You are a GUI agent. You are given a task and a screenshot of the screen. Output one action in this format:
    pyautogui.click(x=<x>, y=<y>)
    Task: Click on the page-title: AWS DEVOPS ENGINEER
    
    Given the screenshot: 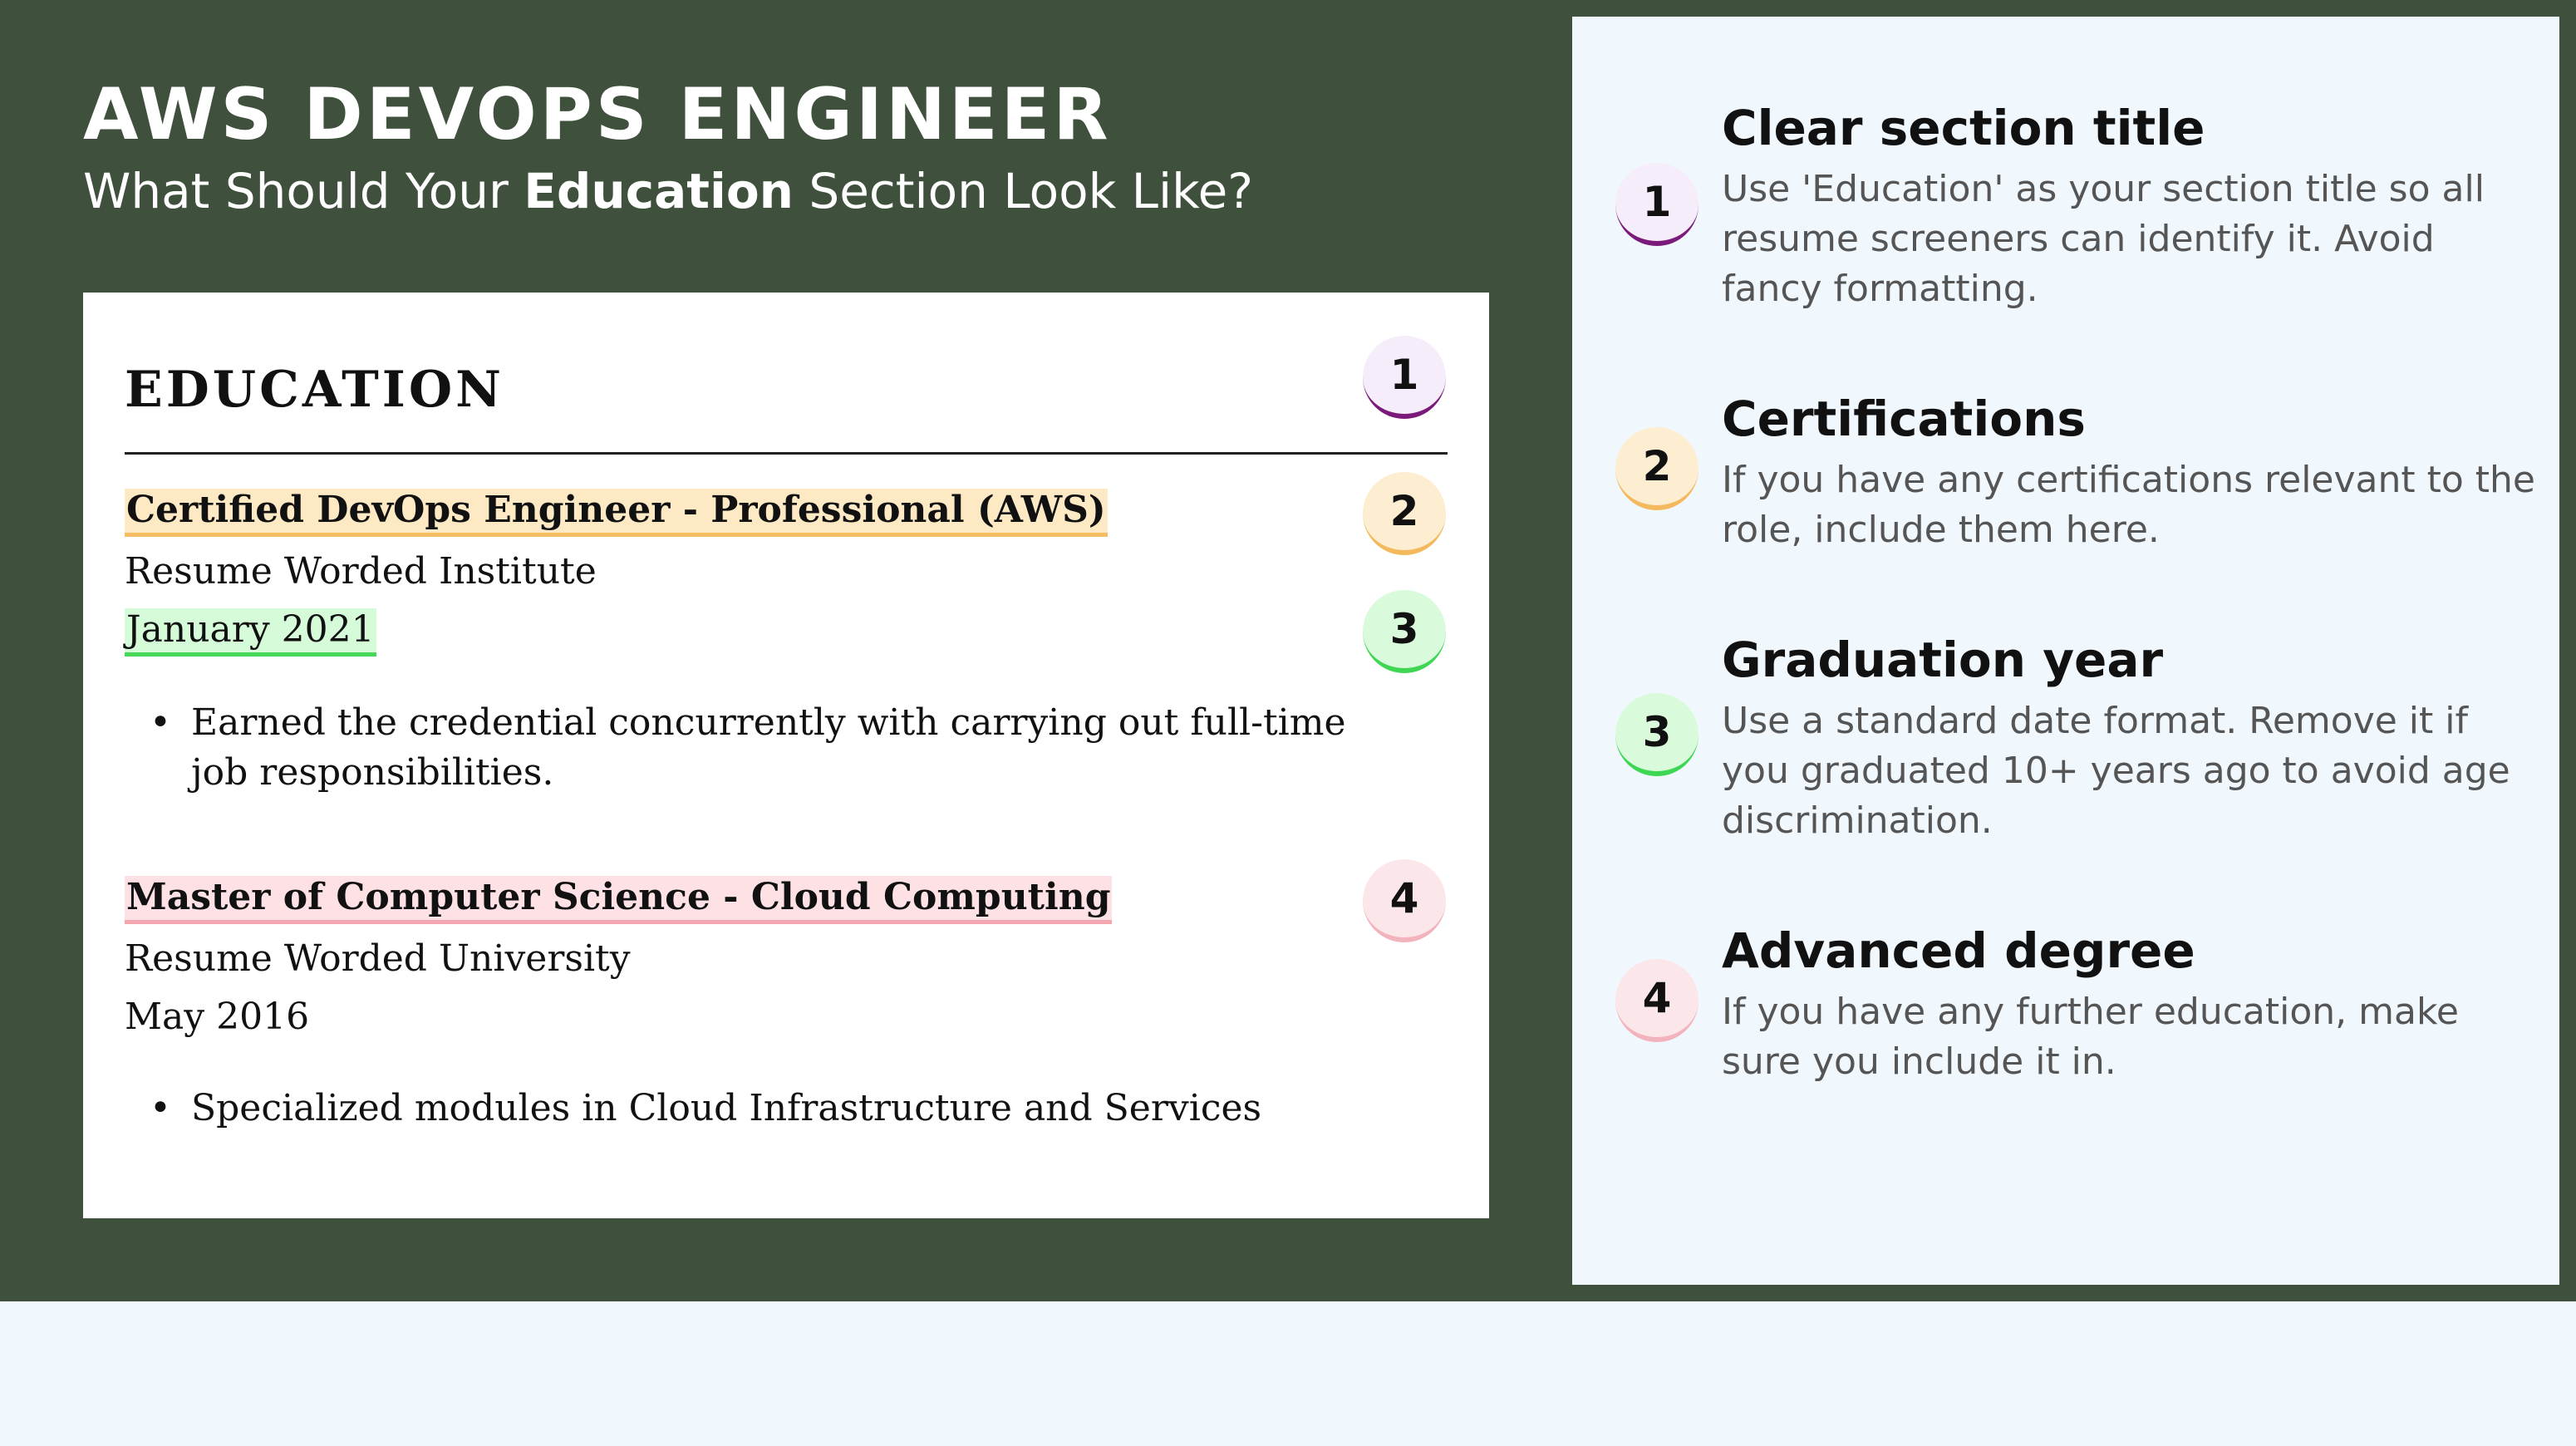 What is the action you would take?
    pyautogui.click(x=598, y=114)
    